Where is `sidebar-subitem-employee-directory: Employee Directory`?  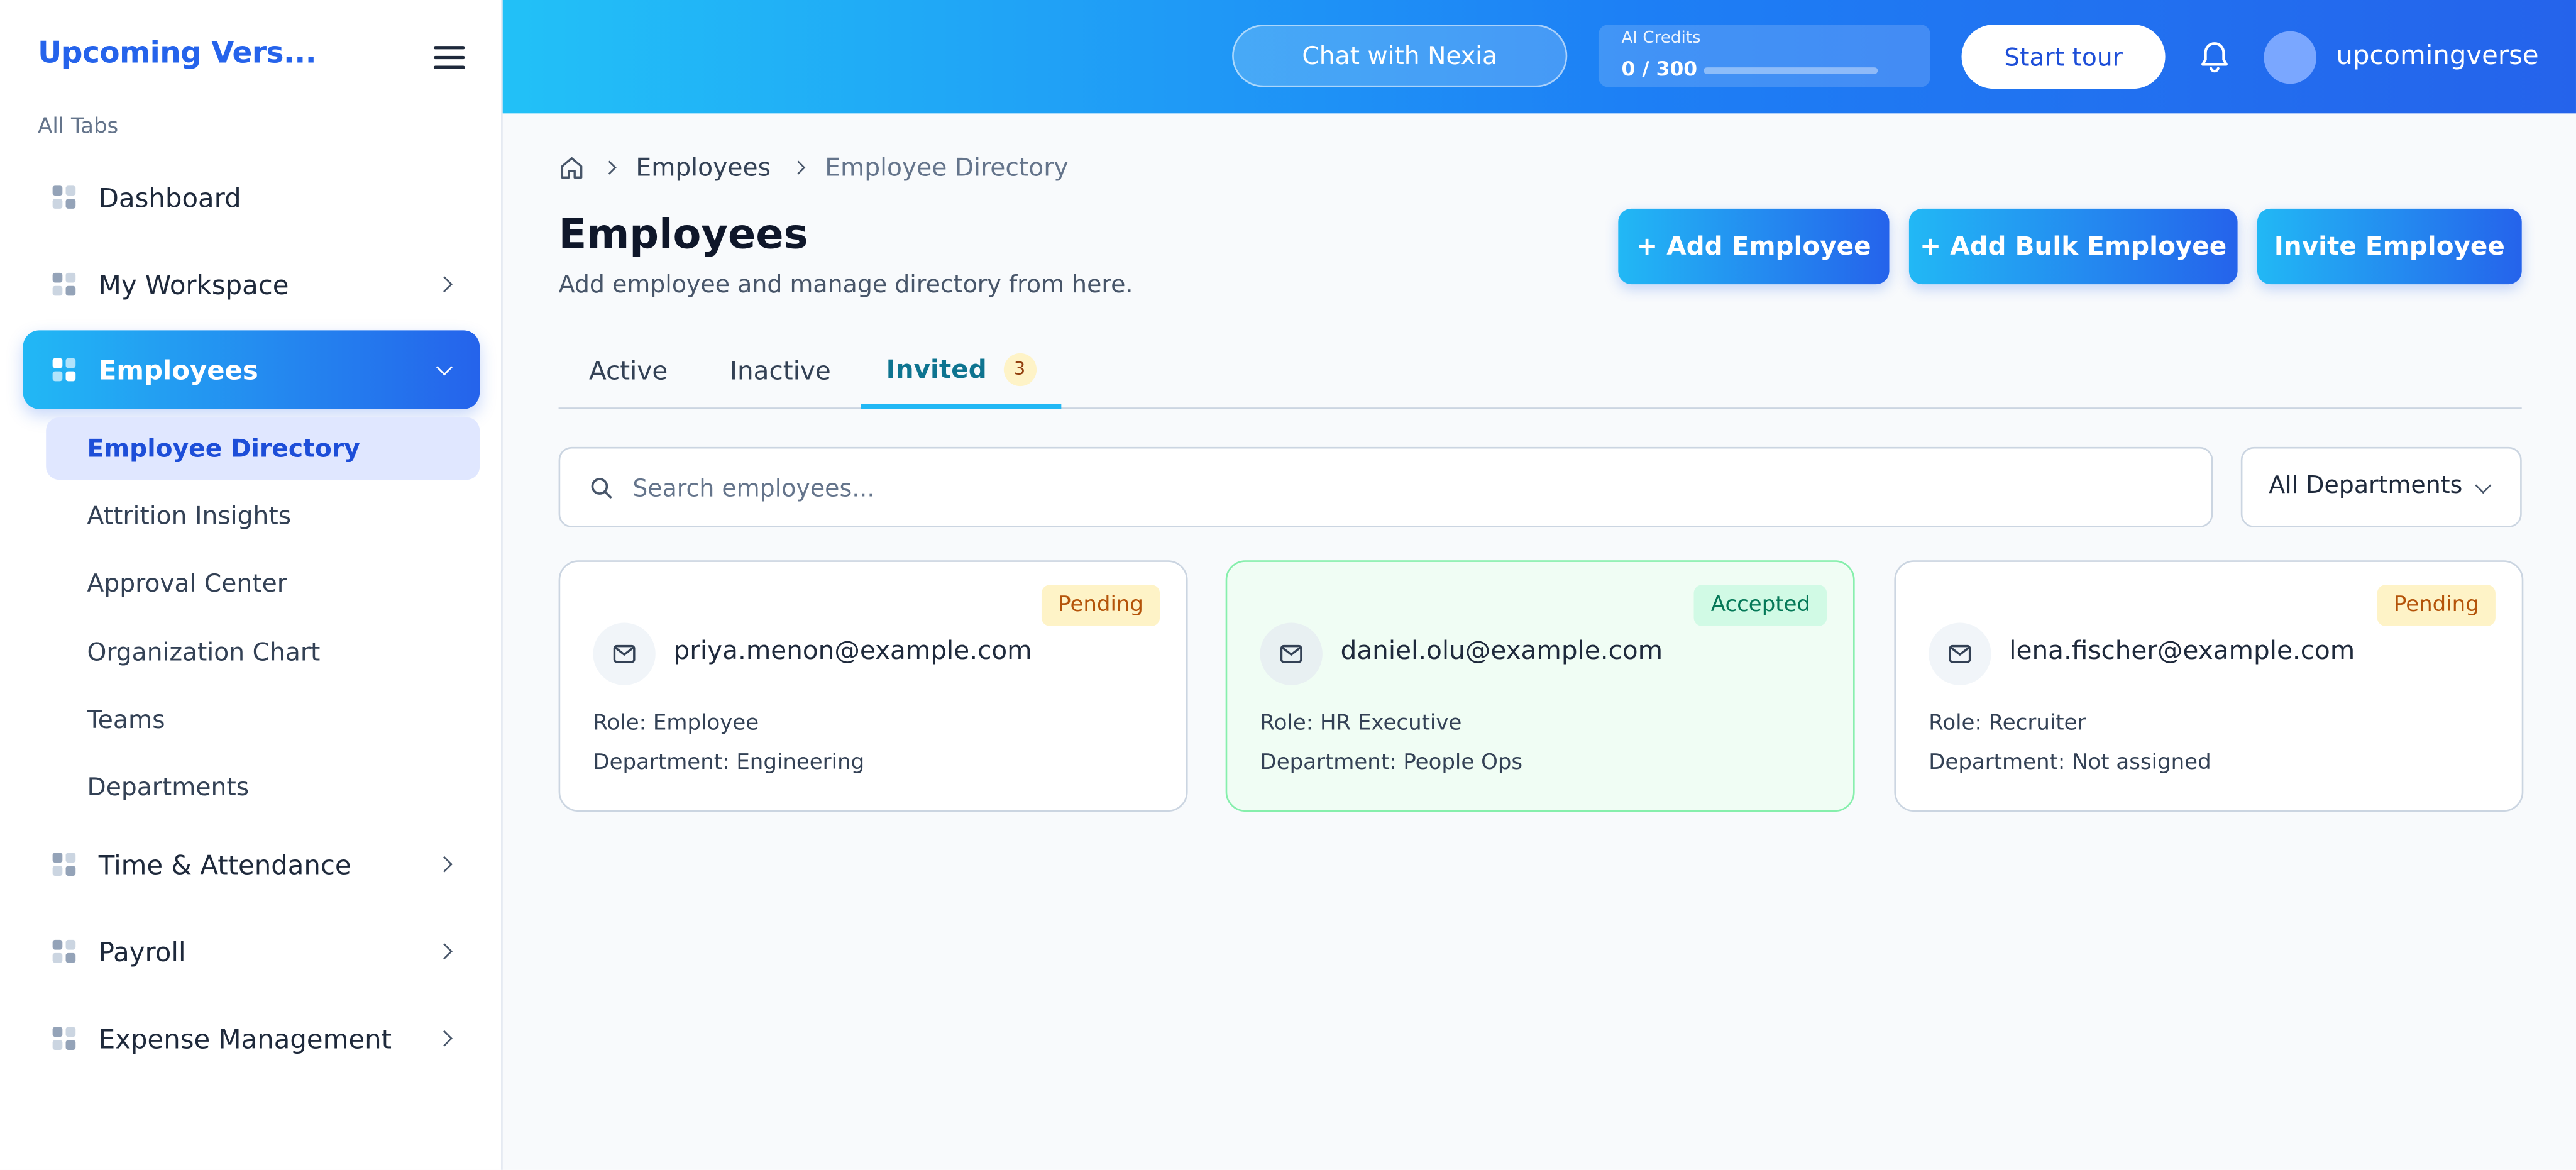 sidebar-subitem-employee-directory: Employee Directory is located at coordinates (263, 448).